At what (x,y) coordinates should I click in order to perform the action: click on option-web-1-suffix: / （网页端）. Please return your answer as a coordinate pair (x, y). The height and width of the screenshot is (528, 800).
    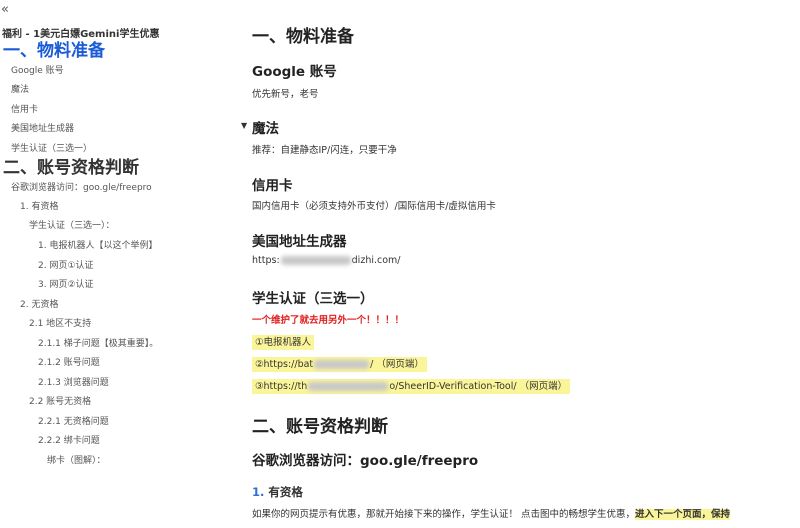
    Looking at the image, I should click on (397, 364).